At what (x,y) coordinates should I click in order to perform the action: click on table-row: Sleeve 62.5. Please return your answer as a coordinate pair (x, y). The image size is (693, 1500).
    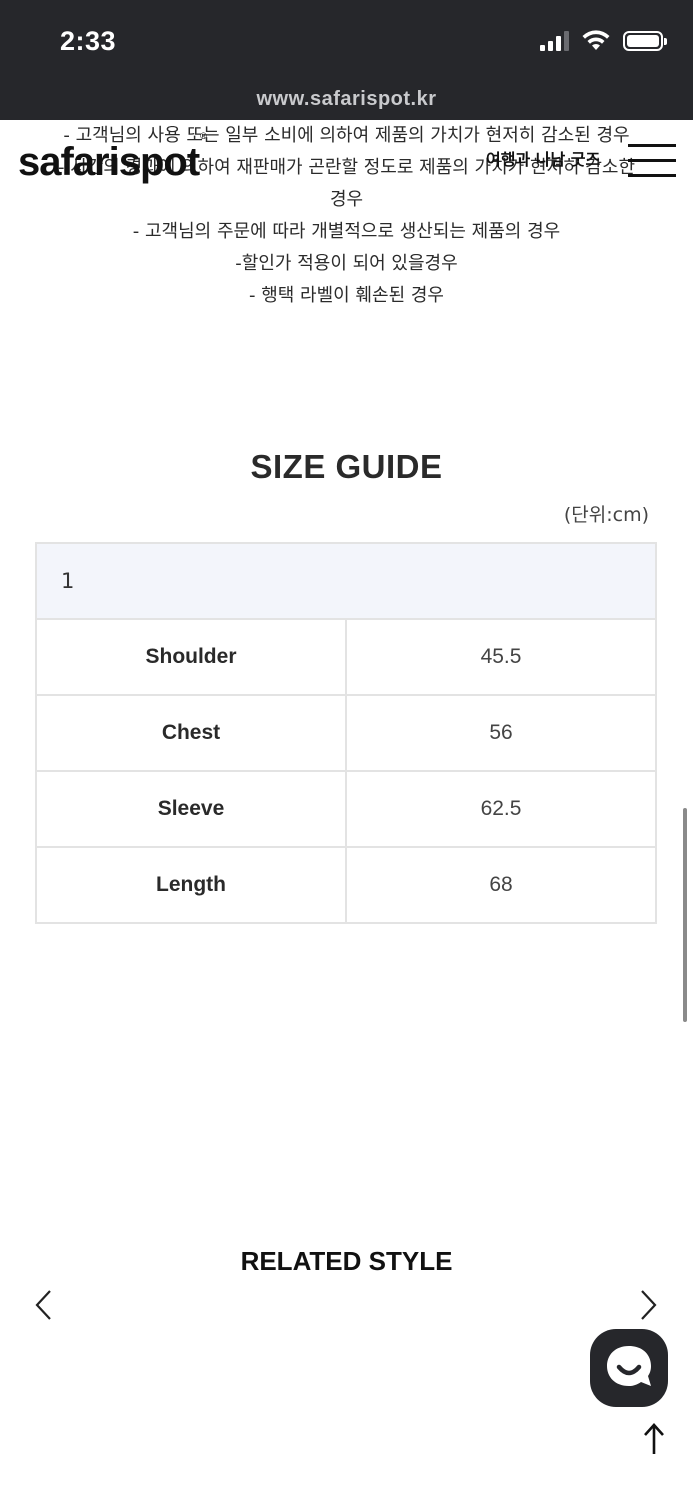
    Looking at the image, I should click on (346, 809).